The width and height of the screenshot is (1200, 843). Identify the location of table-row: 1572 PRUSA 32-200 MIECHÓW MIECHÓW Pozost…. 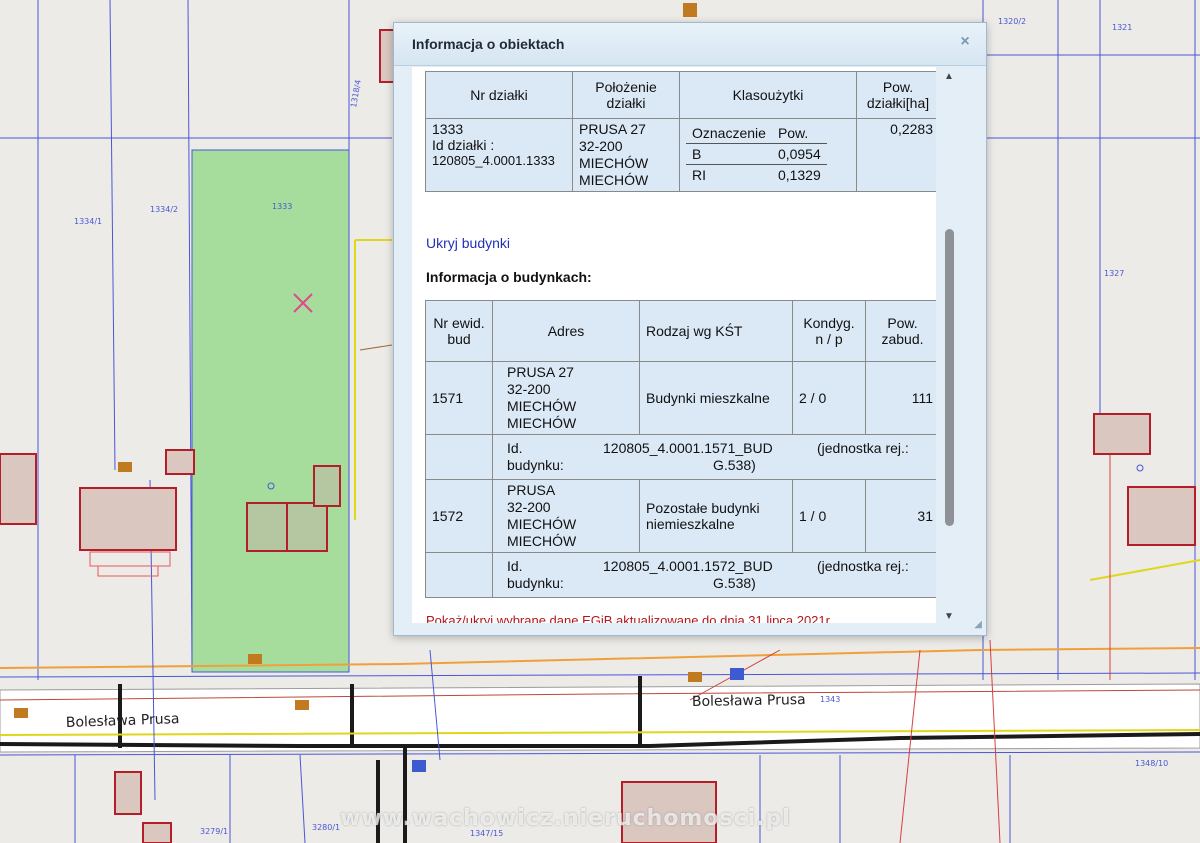
(680, 516).